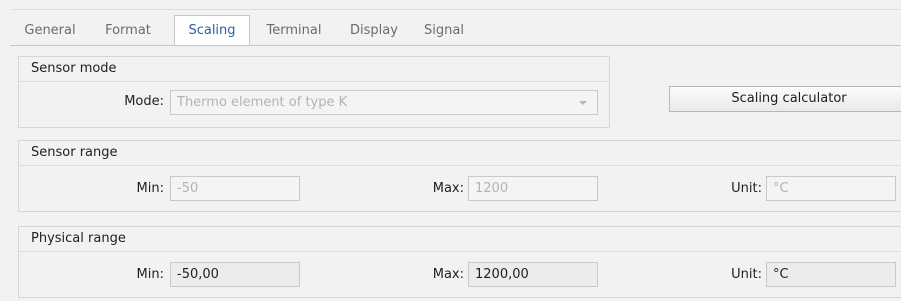 This screenshot has height=301, width=901. What do you see at coordinates (746, 274) in the screenshot?
I see `physical-unit-label: Unit:` at bounding box center [746, 274].